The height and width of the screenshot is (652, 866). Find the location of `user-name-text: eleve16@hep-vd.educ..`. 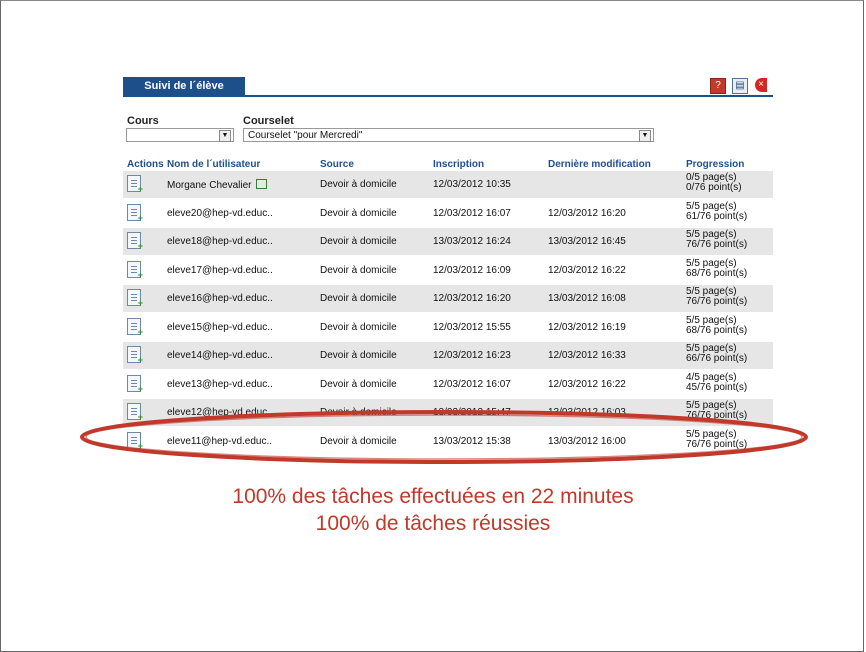

user-name-text: eleve16@hep-vd.educ.. is located at coordinates (220, 298).